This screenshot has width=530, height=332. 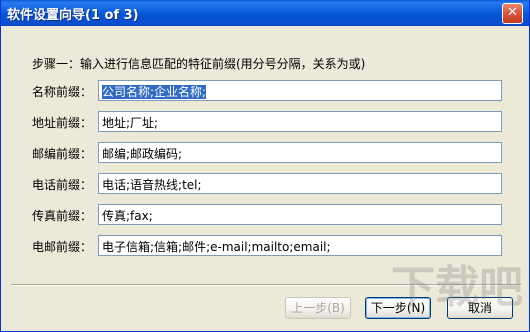 I want to click on close-icon: ✕, so click(x=512, y=12).